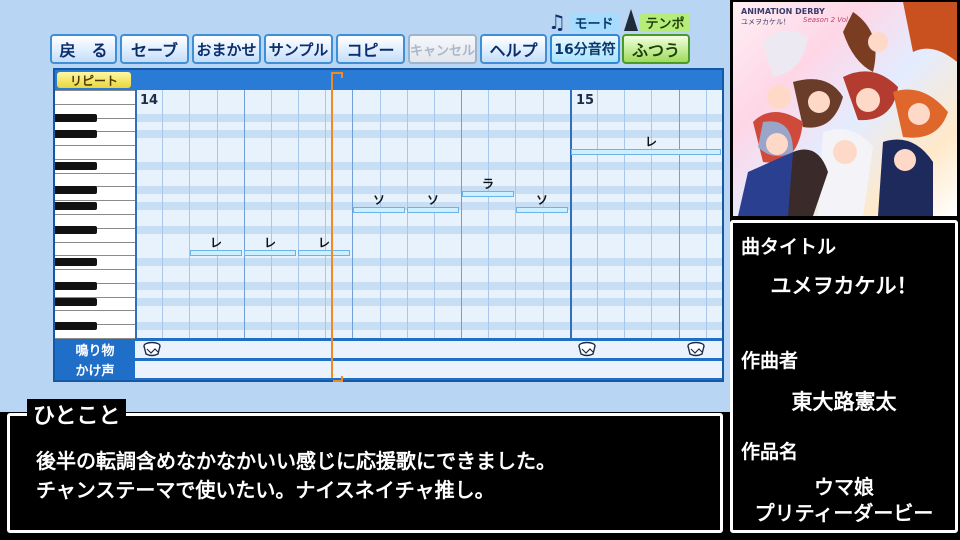 The width and height of the screenshot is (960, 540). What do you see at coordinates (847, 109) in the screenshot?
I see `jacket-artwork` at bounding box center [847, 109].